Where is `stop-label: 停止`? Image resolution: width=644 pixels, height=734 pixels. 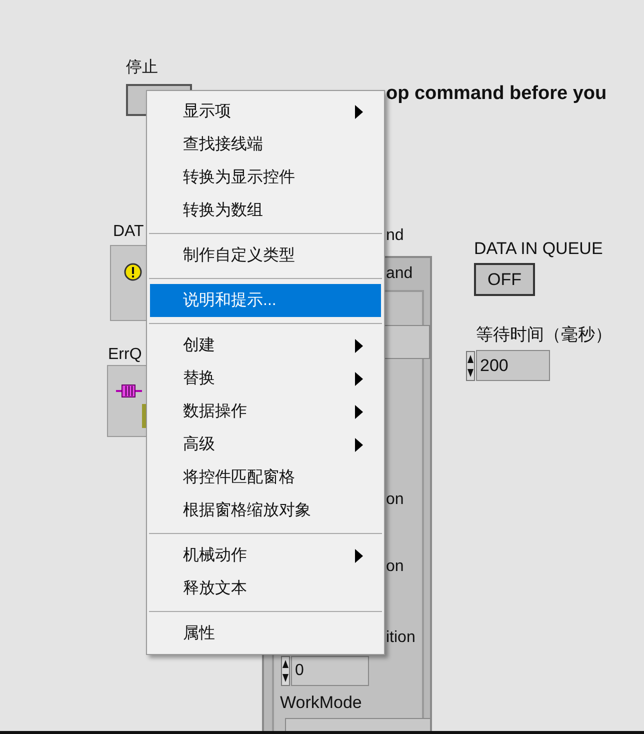 stop-label: 停止 is located at coordinates (142, 68).